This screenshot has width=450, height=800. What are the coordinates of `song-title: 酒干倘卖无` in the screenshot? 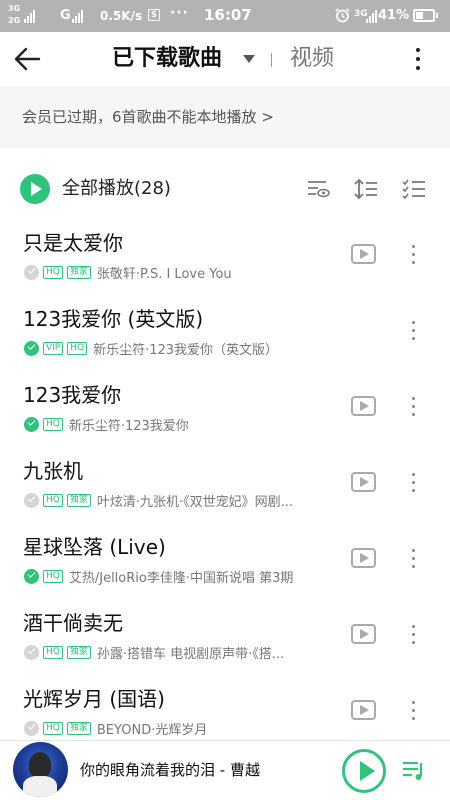 It's located at (73, 623).